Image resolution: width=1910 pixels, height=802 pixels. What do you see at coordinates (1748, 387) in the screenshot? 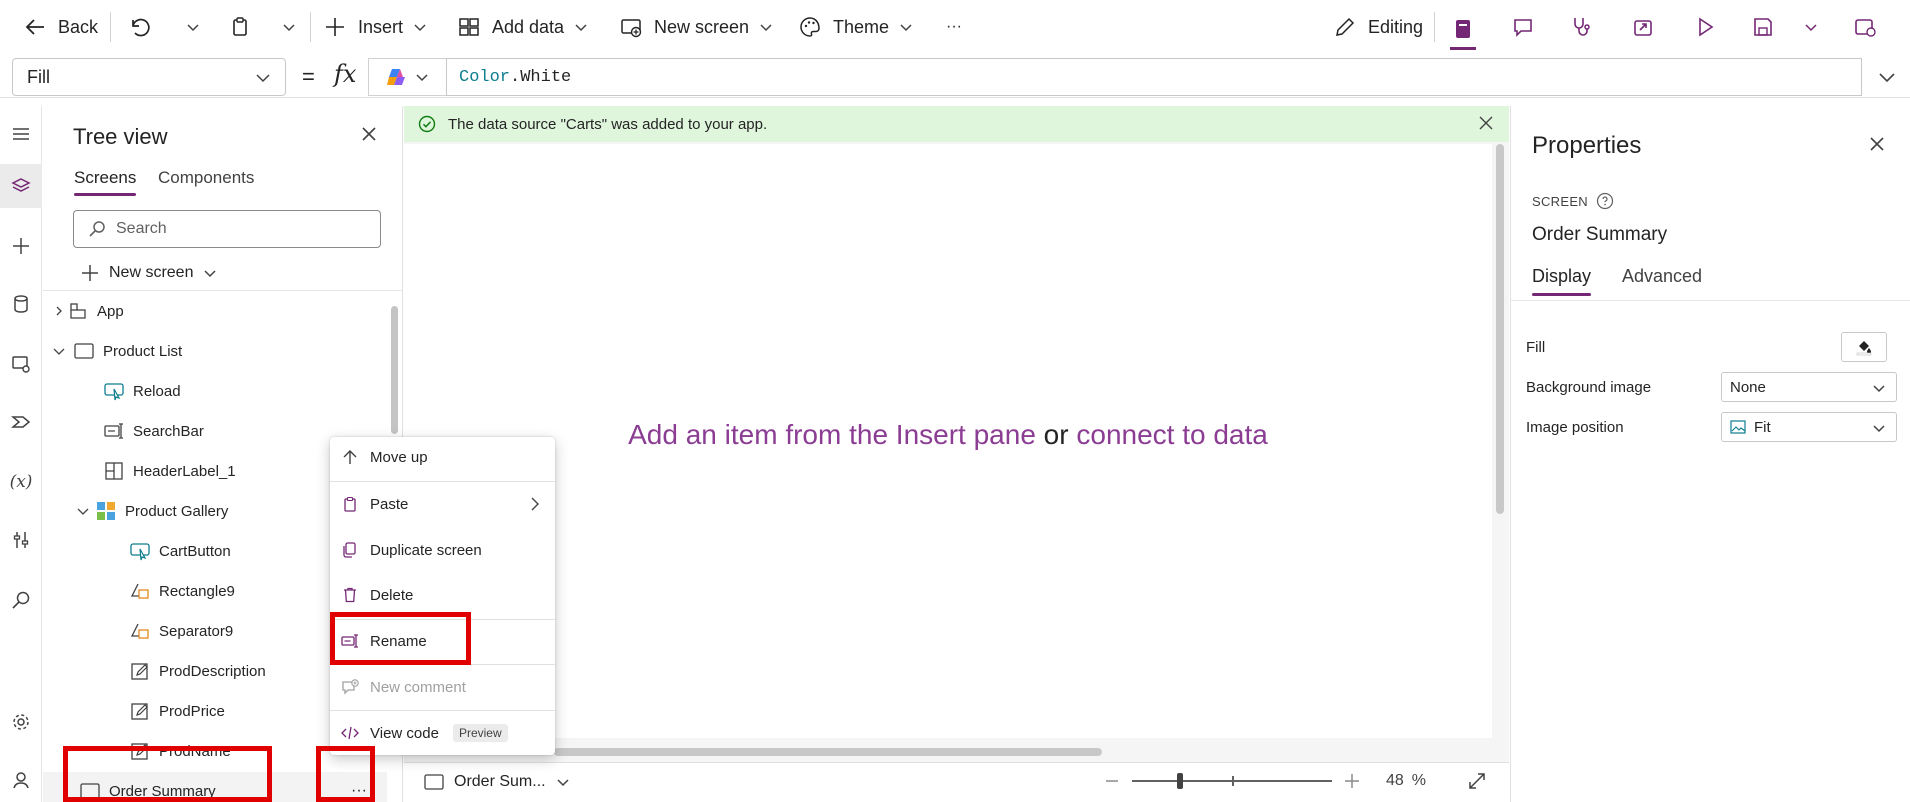
I see `background-image-value: None` at bounding box center [1748, 387].